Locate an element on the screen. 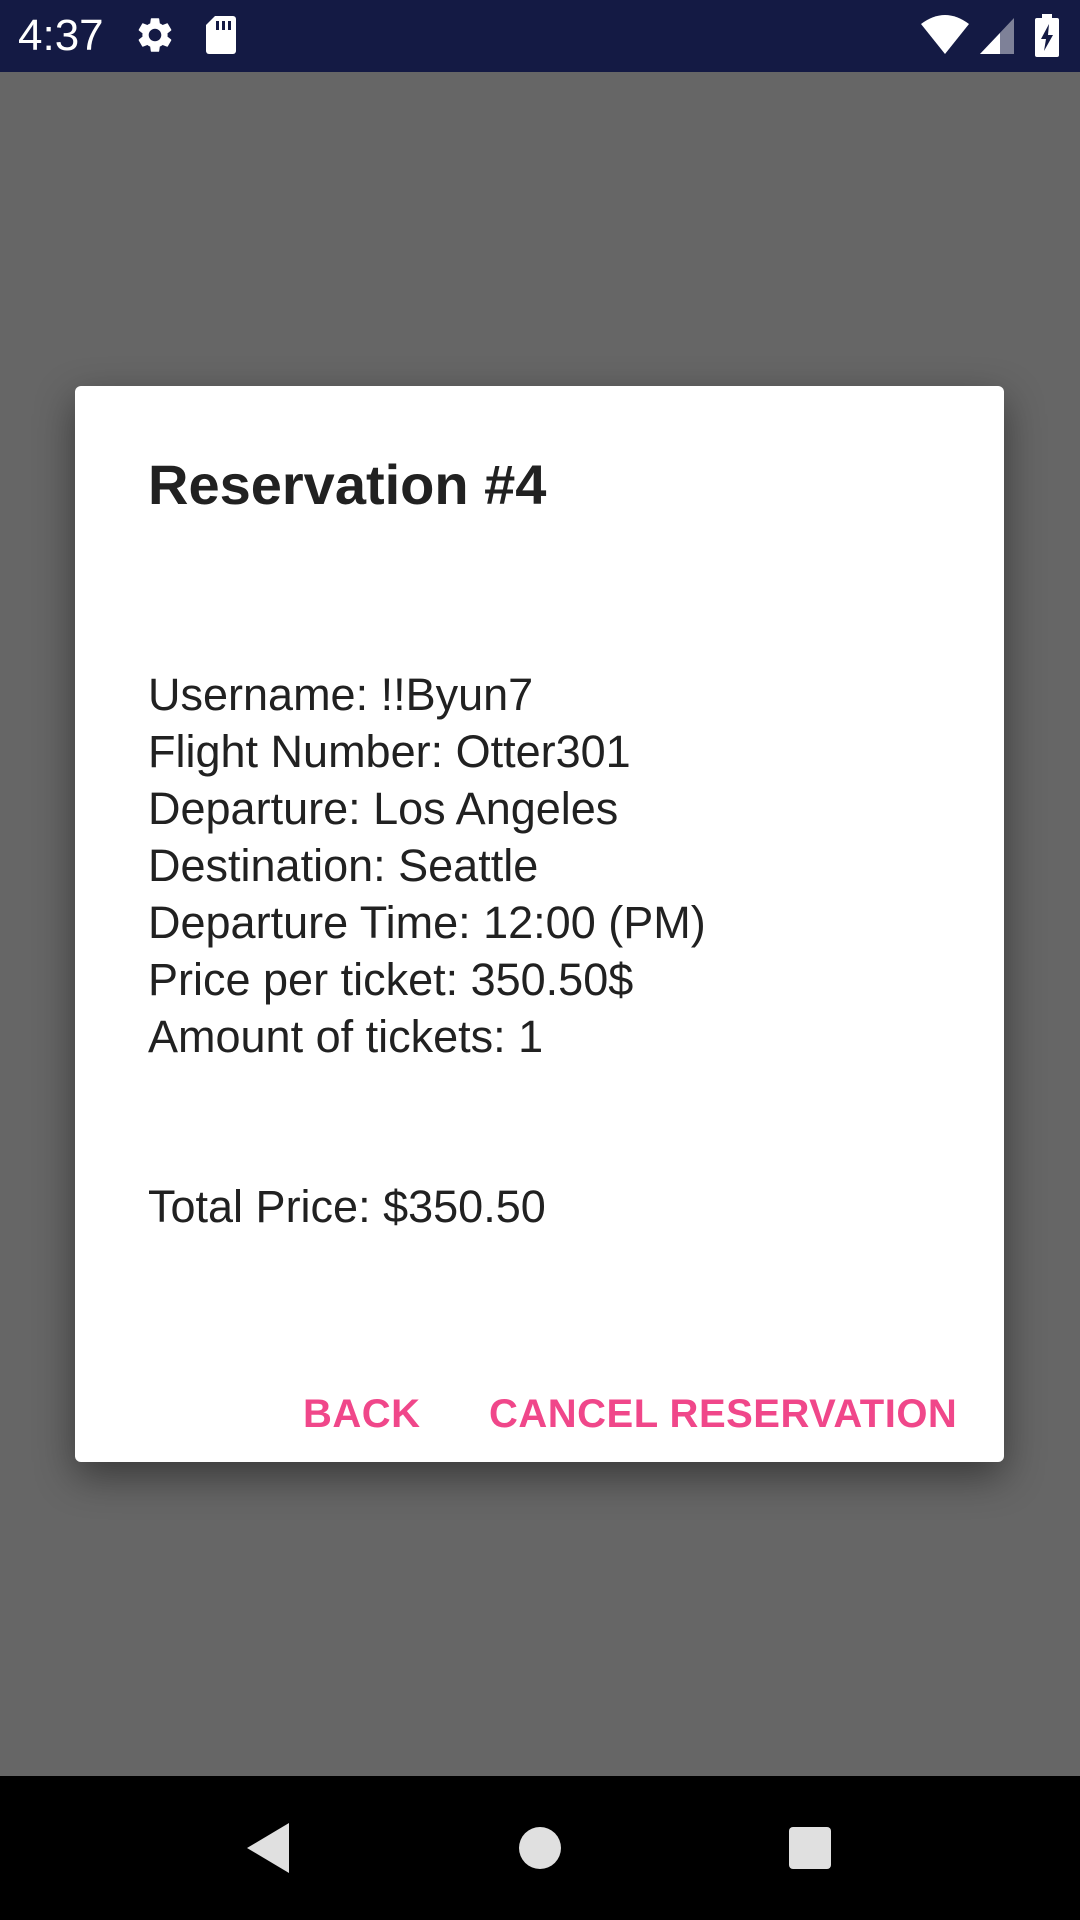 The height and width of the screenshot is (1920, 1080). recents-icon is located at coordinates (810, 1848).